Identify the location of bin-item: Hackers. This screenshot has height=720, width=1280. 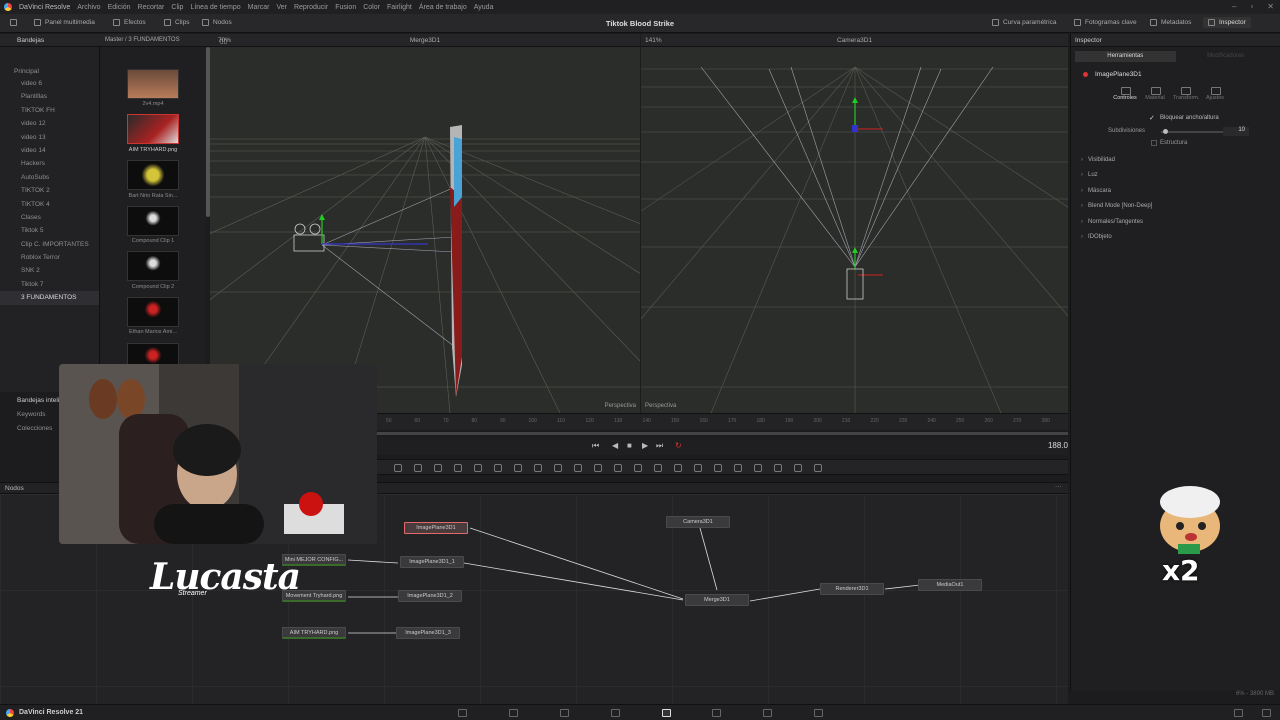
(49, 163).